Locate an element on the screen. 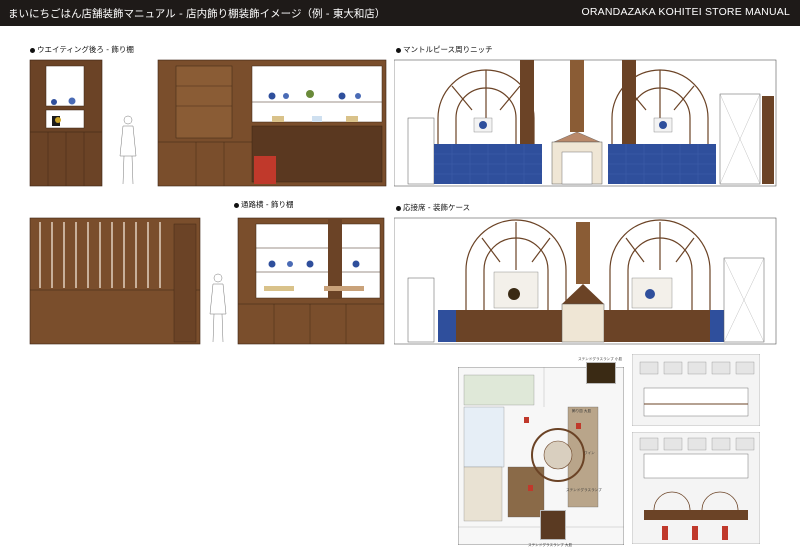  section-label-text: 通路横 - 飾り棚 is located at coordinates (267, 204).